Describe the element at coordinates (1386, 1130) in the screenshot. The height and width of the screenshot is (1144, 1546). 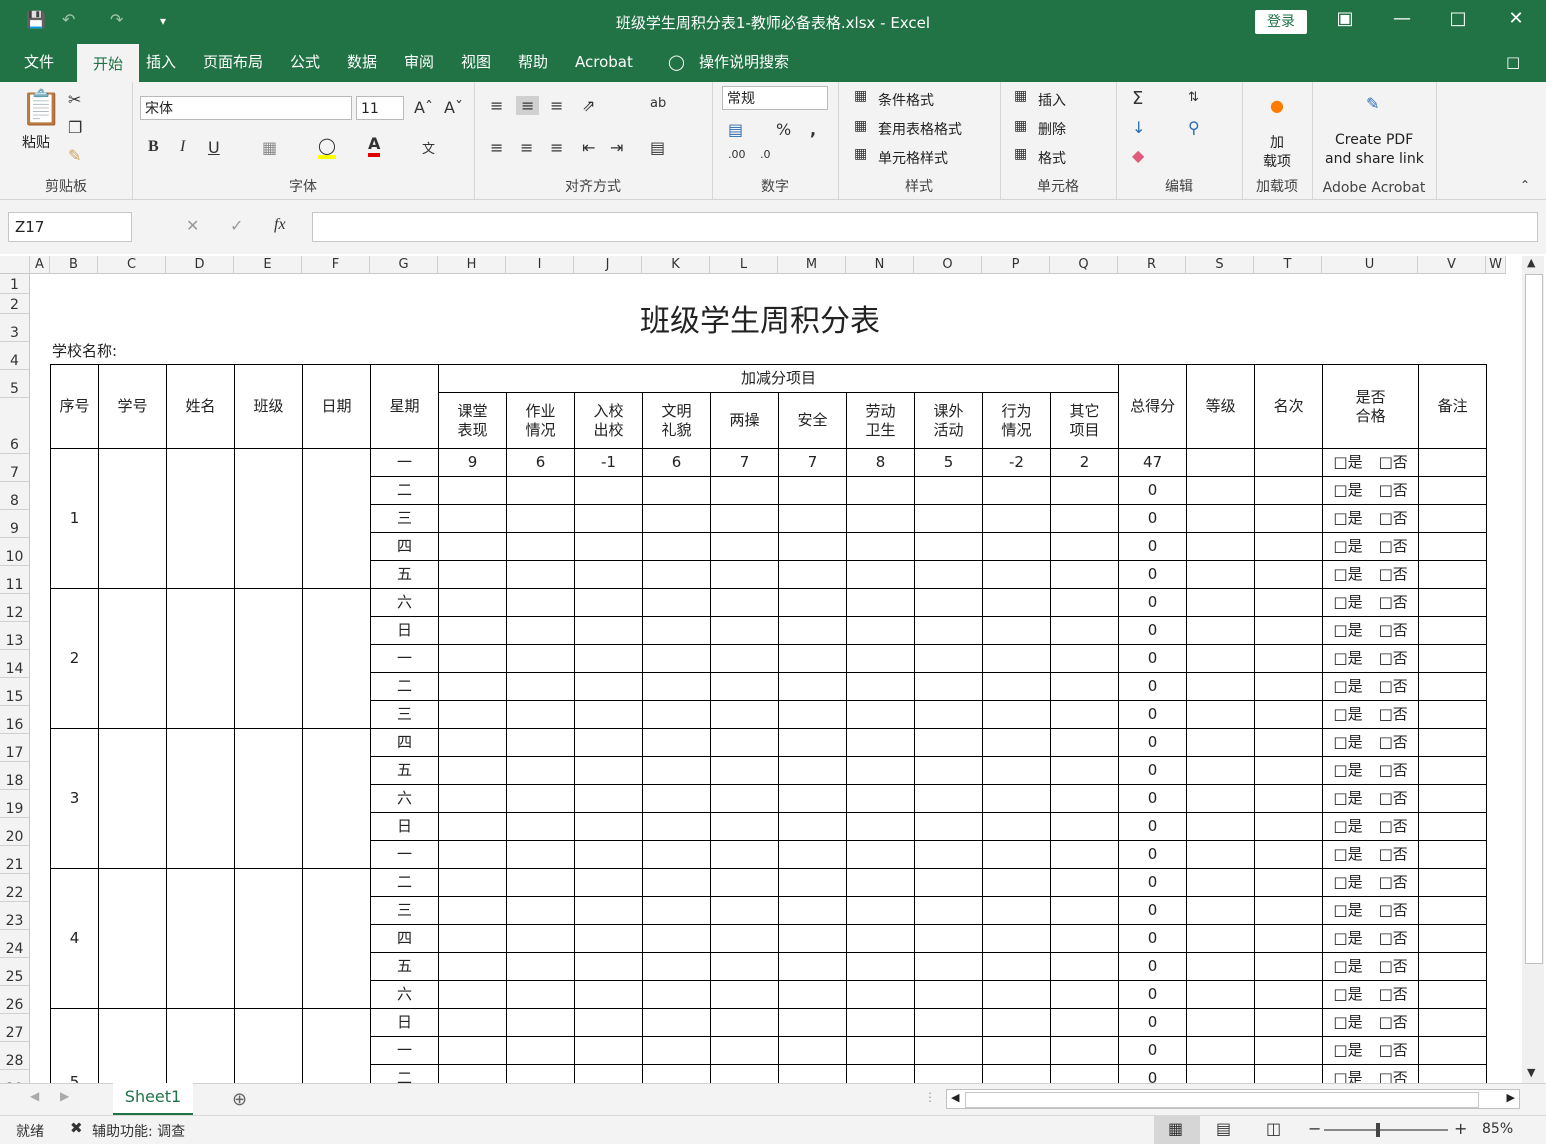
I see `zoom-slider` at that location.